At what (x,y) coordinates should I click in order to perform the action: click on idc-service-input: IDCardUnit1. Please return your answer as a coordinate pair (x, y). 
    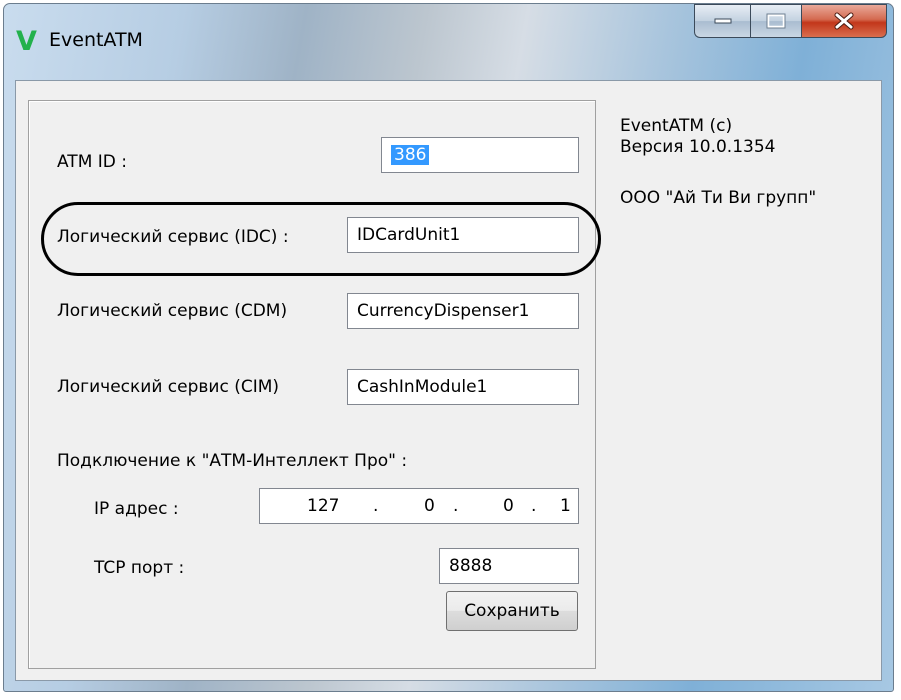
    Looking at the image, I should click on (463, 235).